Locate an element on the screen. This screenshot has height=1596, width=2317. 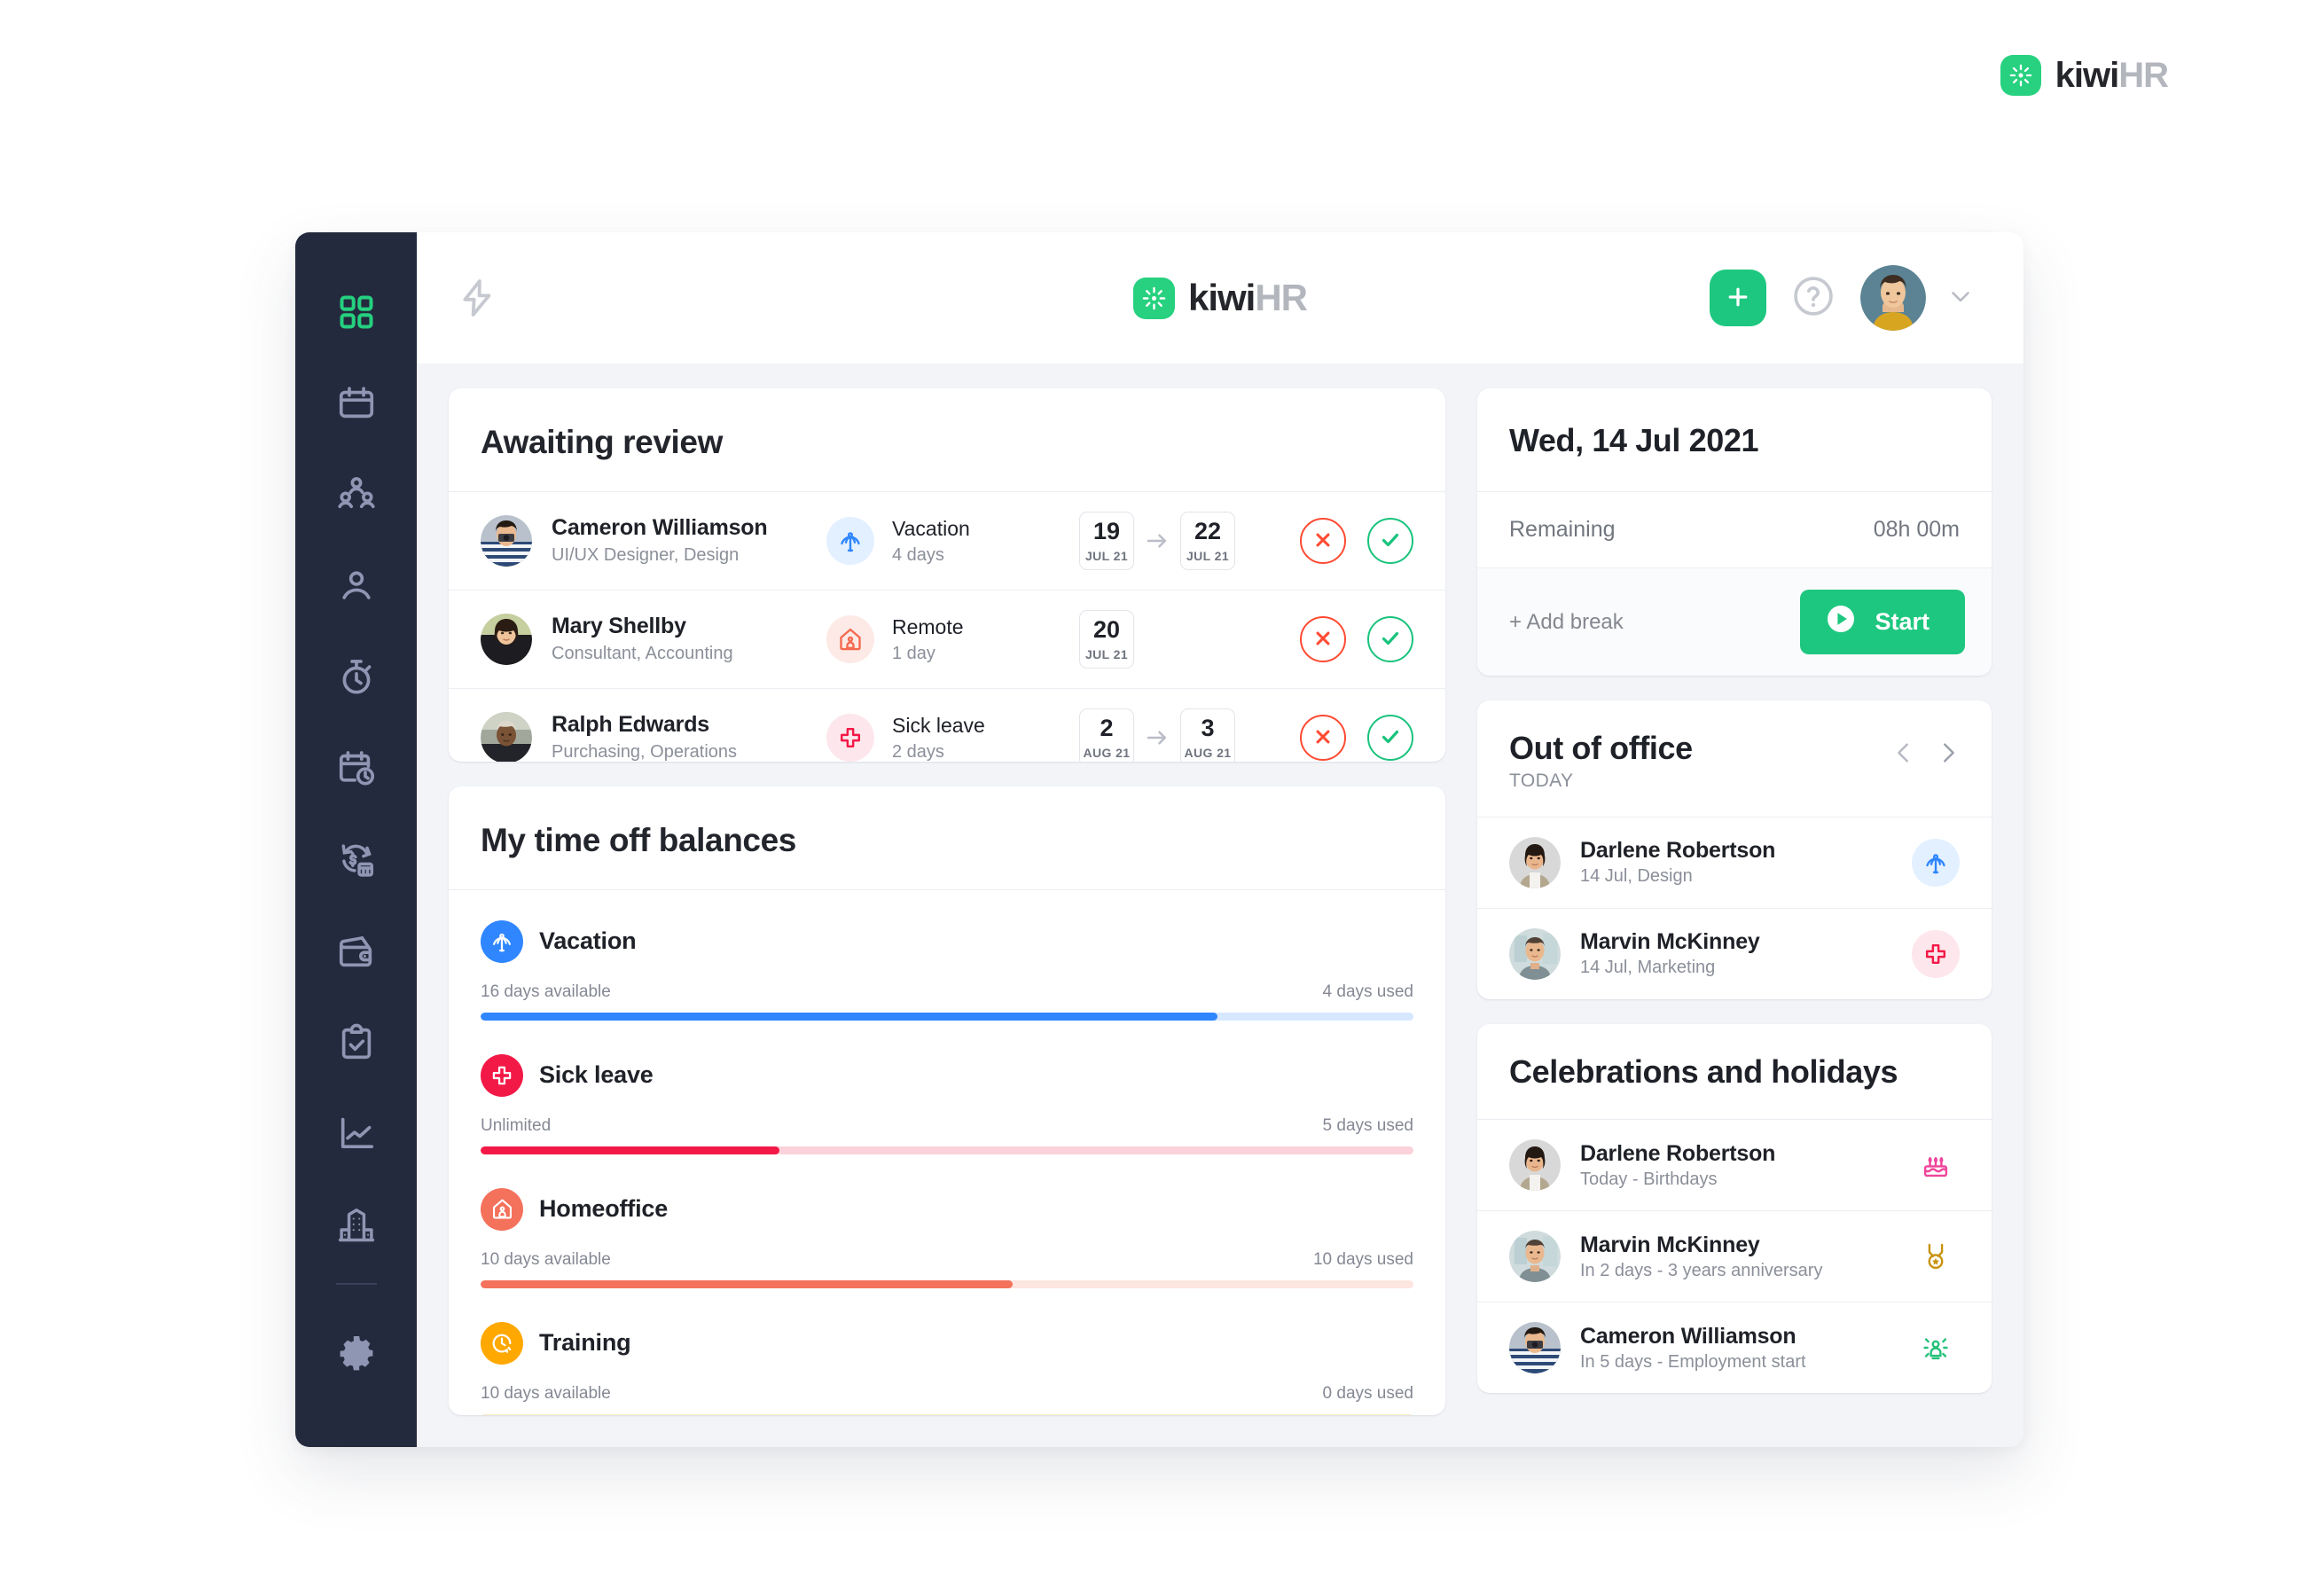
balance-progress-fill is located at coordinates (747, 1284).